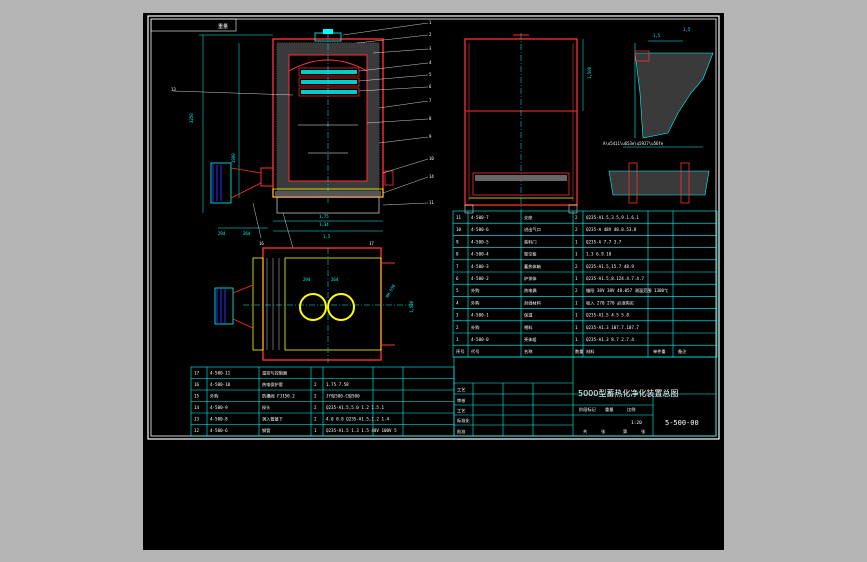 This screenshot has width=867, height=562. What do you see at coordinates (530, 278) in the screenshot?
I see `bom-right-cell: 炉排体` at bounding box center [530, 278].